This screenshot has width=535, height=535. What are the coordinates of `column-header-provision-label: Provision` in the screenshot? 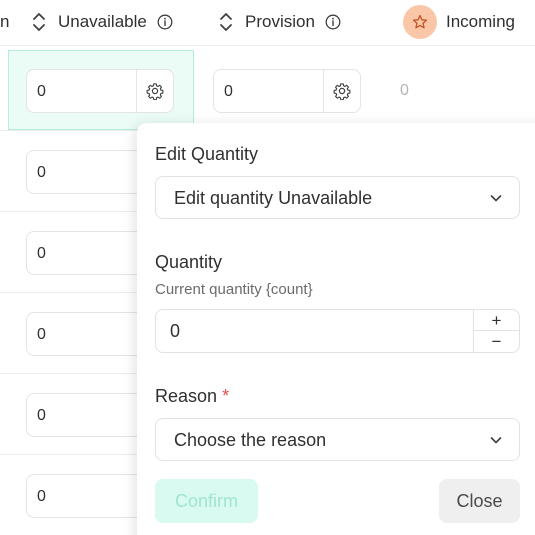 It's located at (280, 21).